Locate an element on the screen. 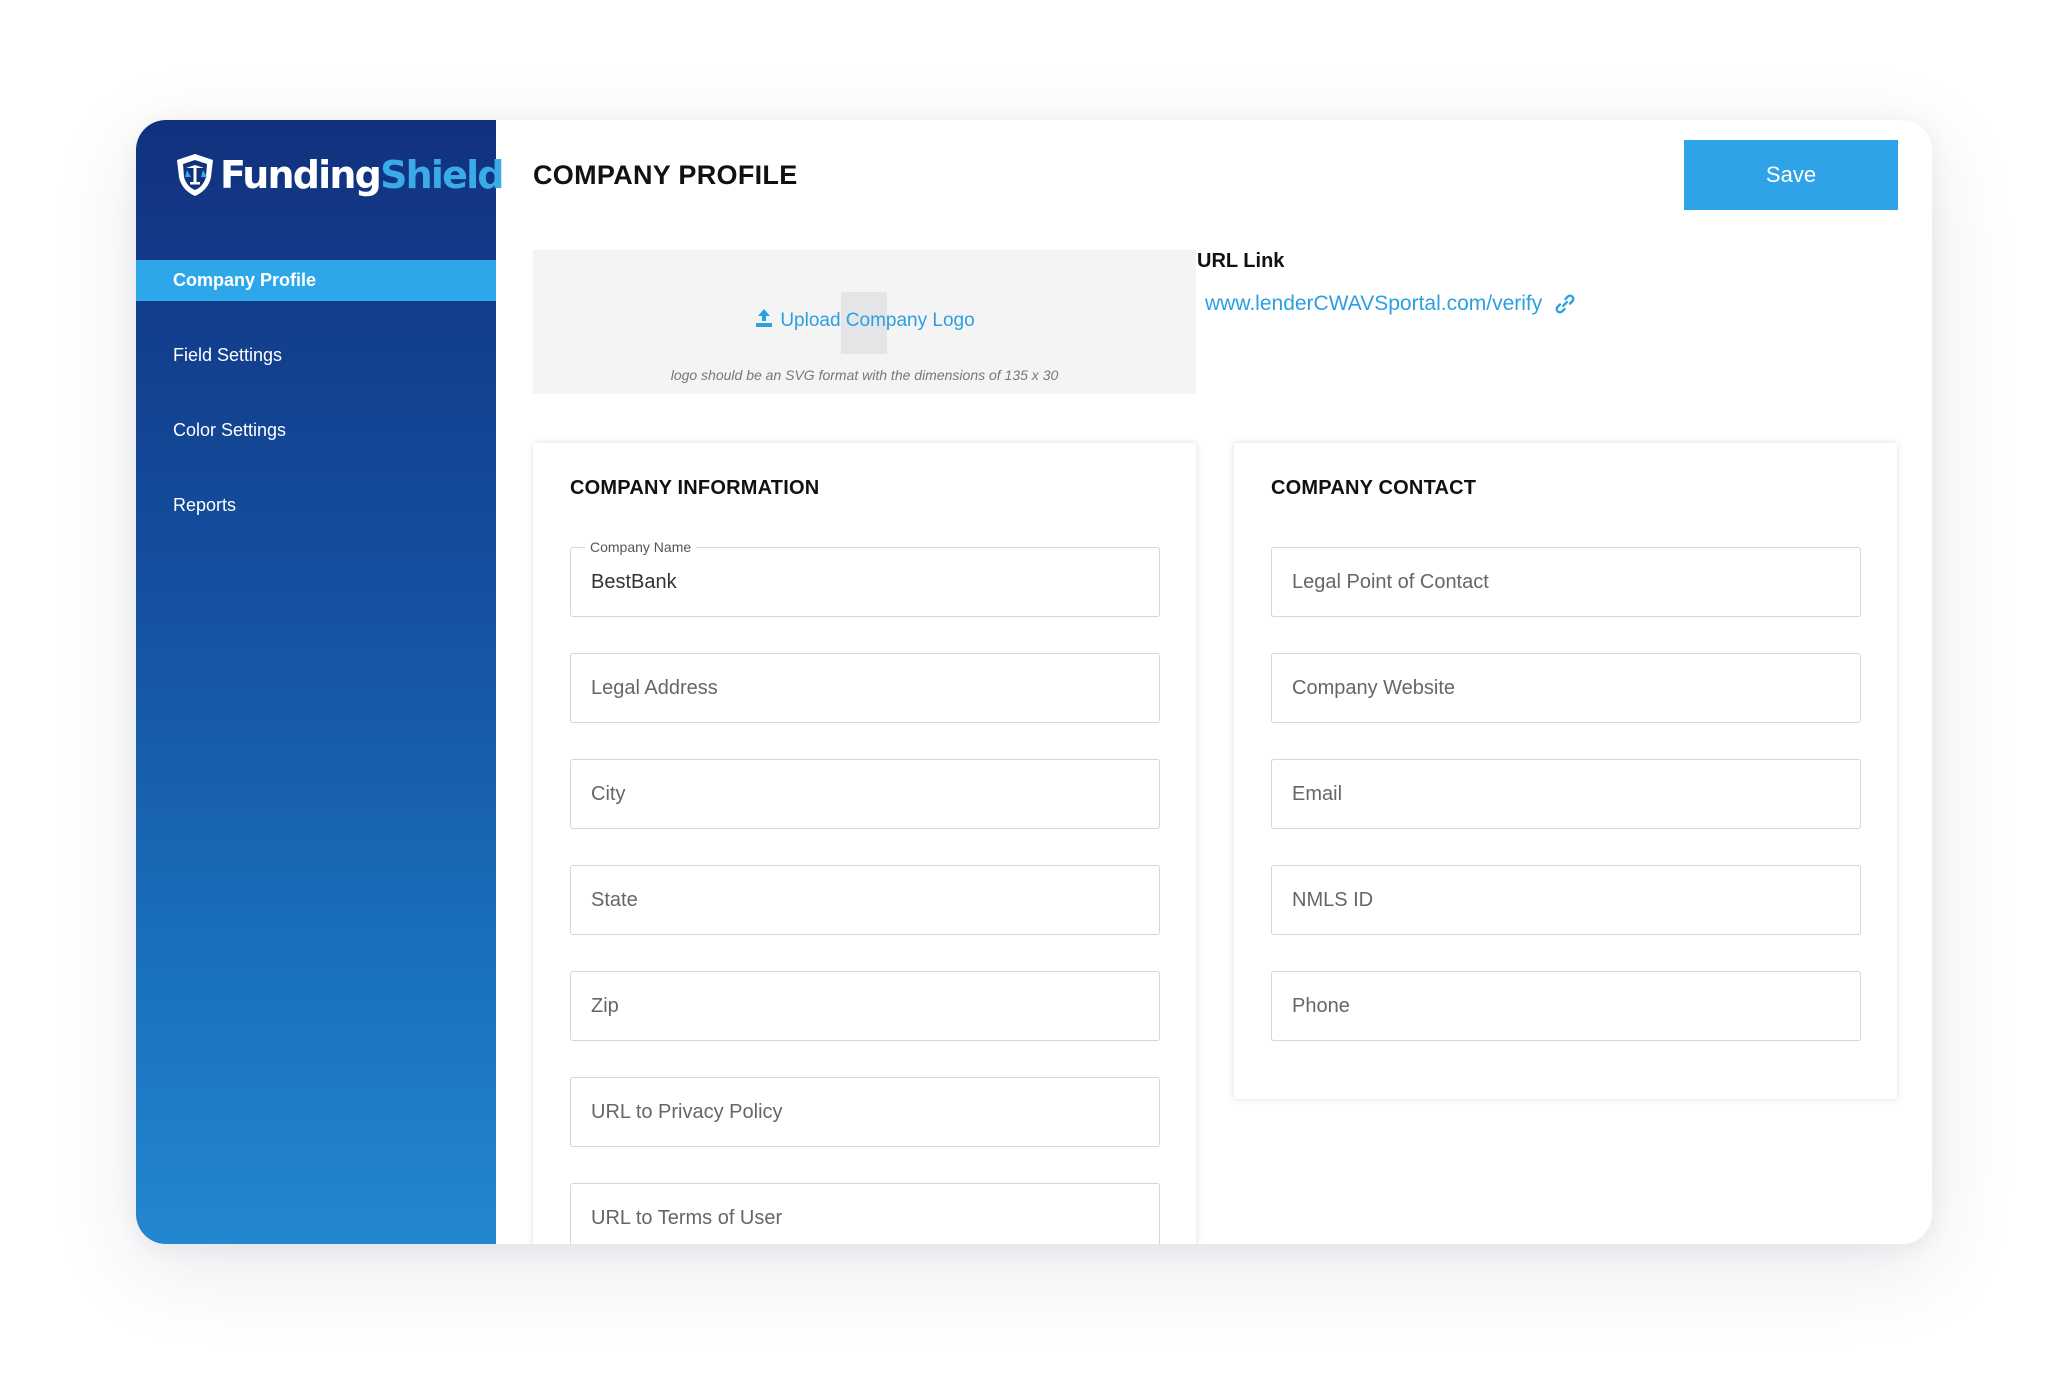 This screenshot has width=2052, height=1386. shield-logo-icon is located at coordinates (195, 175).